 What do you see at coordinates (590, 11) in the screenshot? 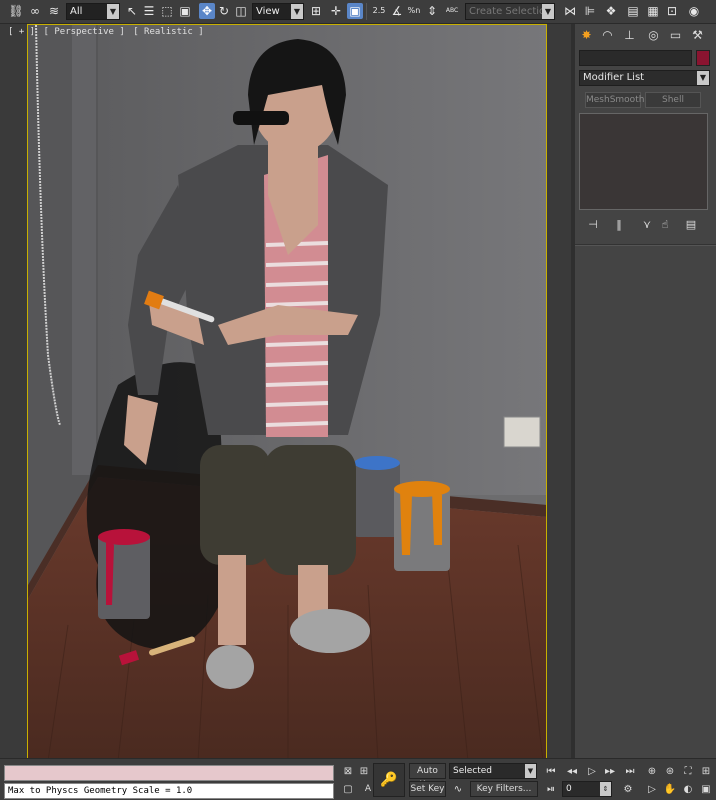
I see `align-icon: ⊫` at bounding box center [590, 11].